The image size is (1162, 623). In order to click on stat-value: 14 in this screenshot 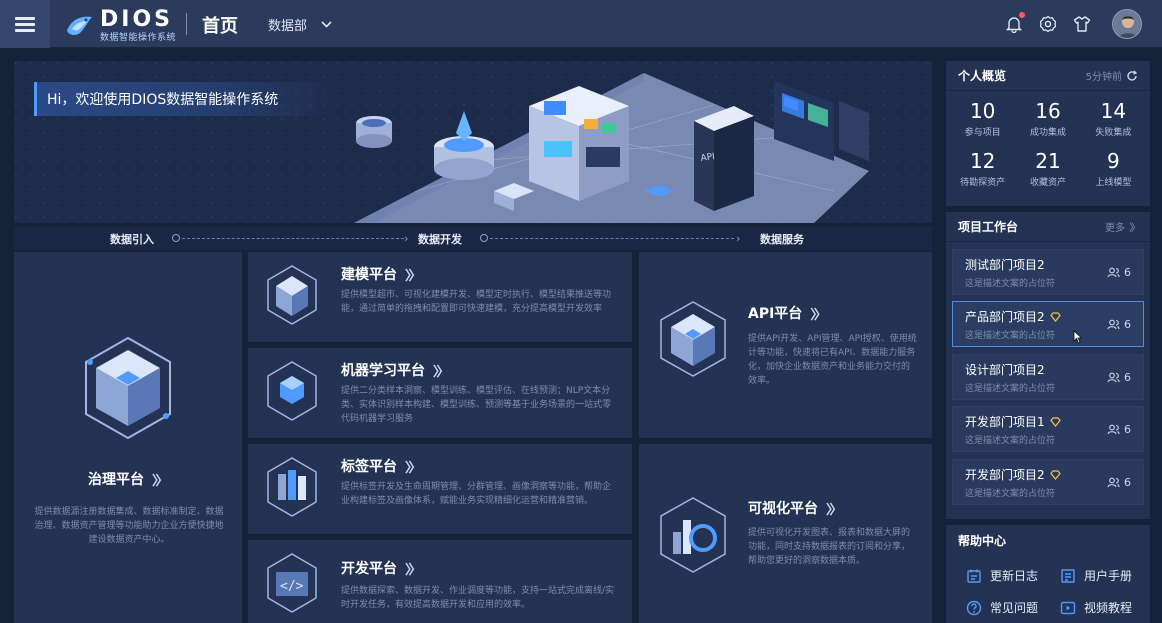, I will do `click(1113, 111)`.